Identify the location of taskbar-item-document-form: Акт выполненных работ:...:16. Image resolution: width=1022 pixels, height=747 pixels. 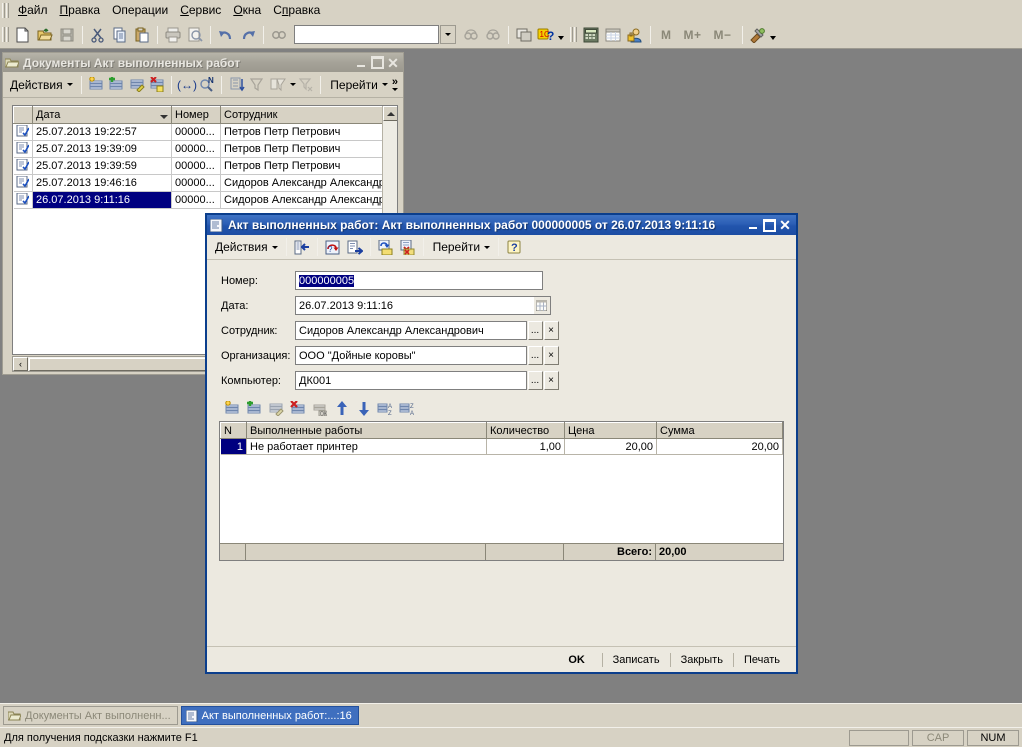
(269, 715).